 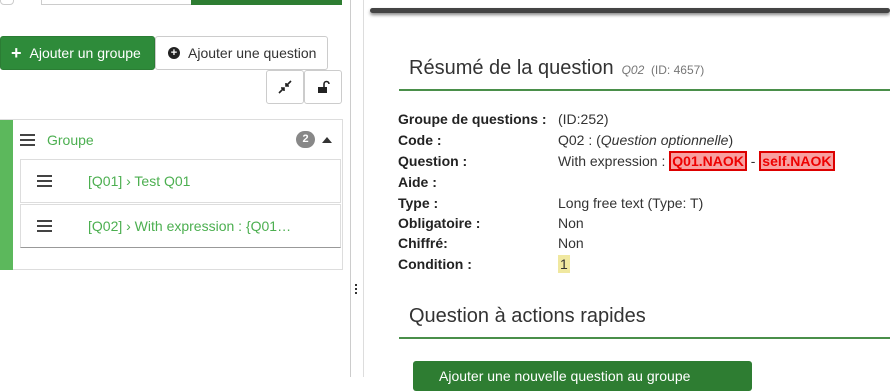 What do you see at coordinates (70, 140) in the screenshot?
I see `group-title: Groupe` at bounding box center [70, 140].